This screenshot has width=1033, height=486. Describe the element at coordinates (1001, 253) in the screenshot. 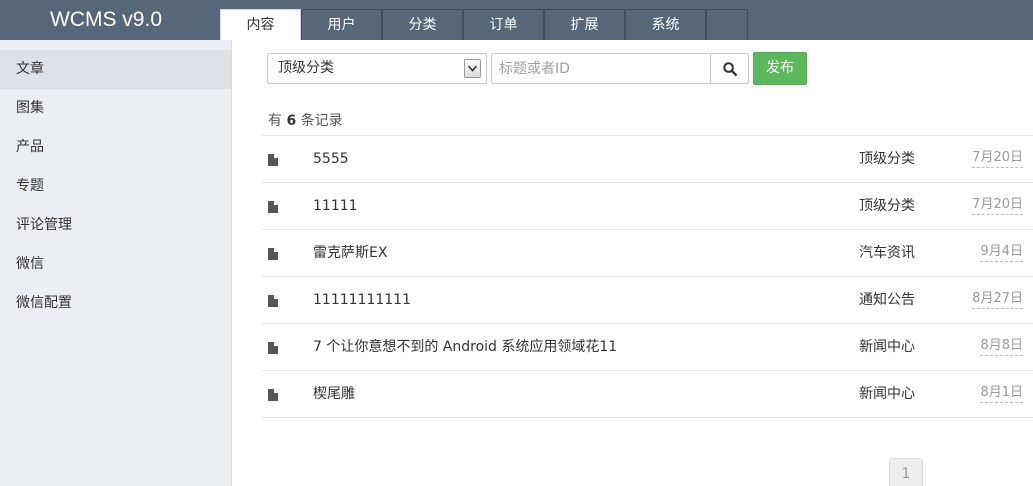

I see `article-date: 9月4日` at that location.